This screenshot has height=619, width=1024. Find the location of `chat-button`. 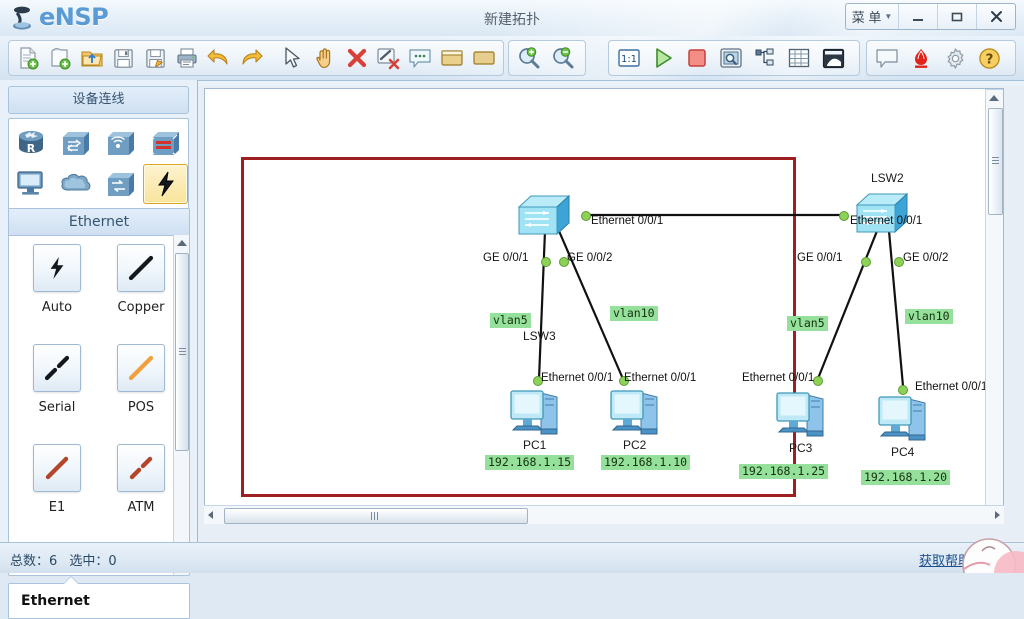

chat-button is located at coordinates (887, 58).